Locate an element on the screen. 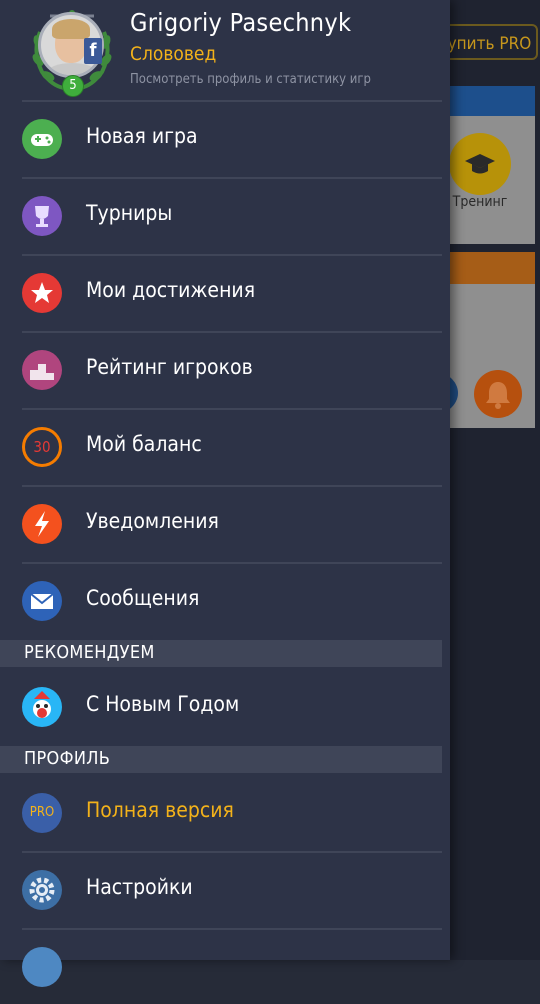 Image resolution: width=540 pixels, height=1004 pixels. orange-strip is located at coordinates (487, 268).